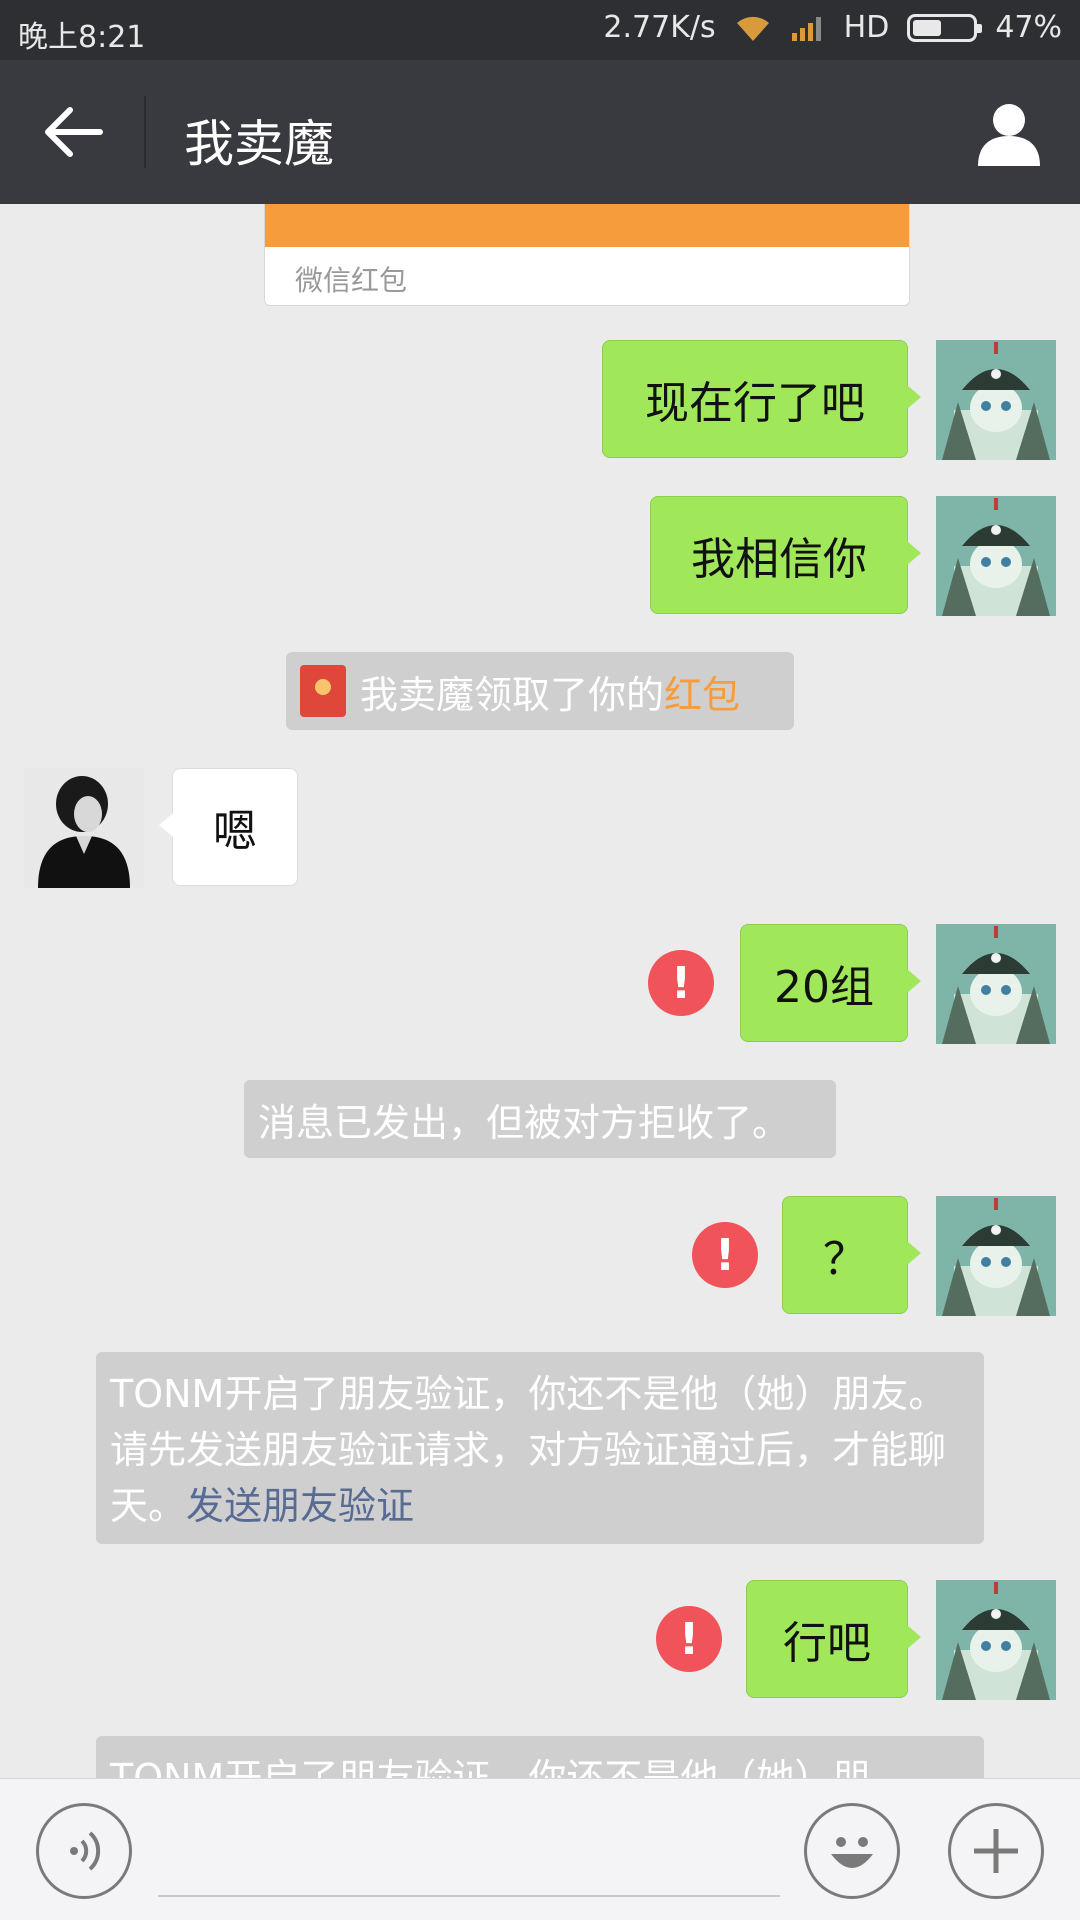 This screenshot has width=1080, height=1920. Describe the element at coordinates (779, 559) in the screenshot. I see `message-text: 我相信你` at that location.